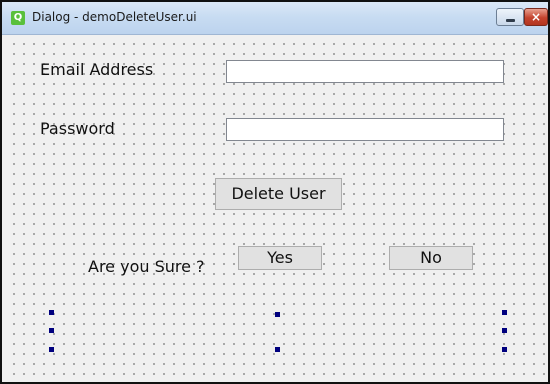 This screenshot has height=384, width=550. Describe the element at coordinates (504, 349) in the screenshot. I see `selection-handle-bottom-right` at that location.